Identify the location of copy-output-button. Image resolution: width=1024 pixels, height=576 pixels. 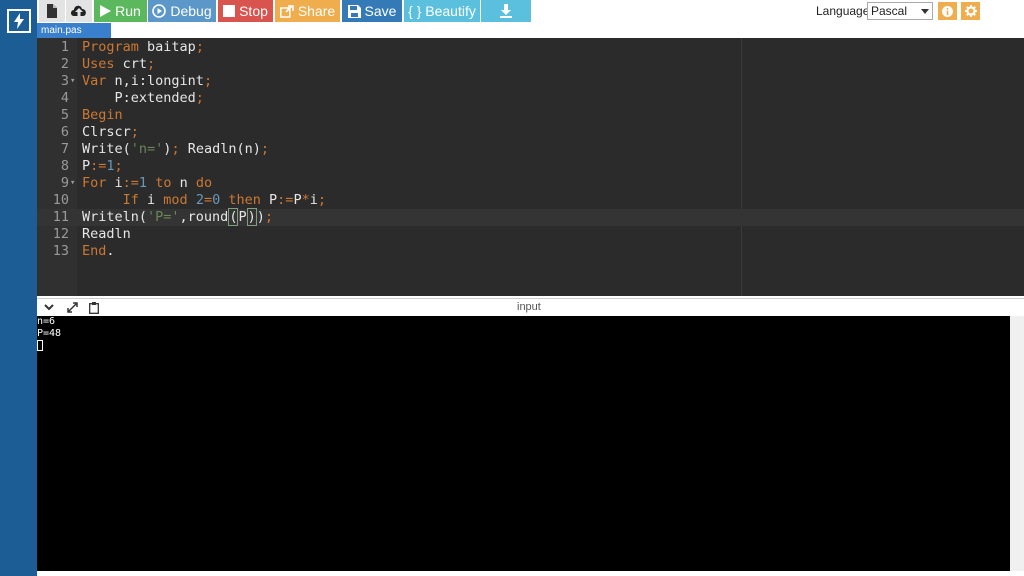
(94, 307).